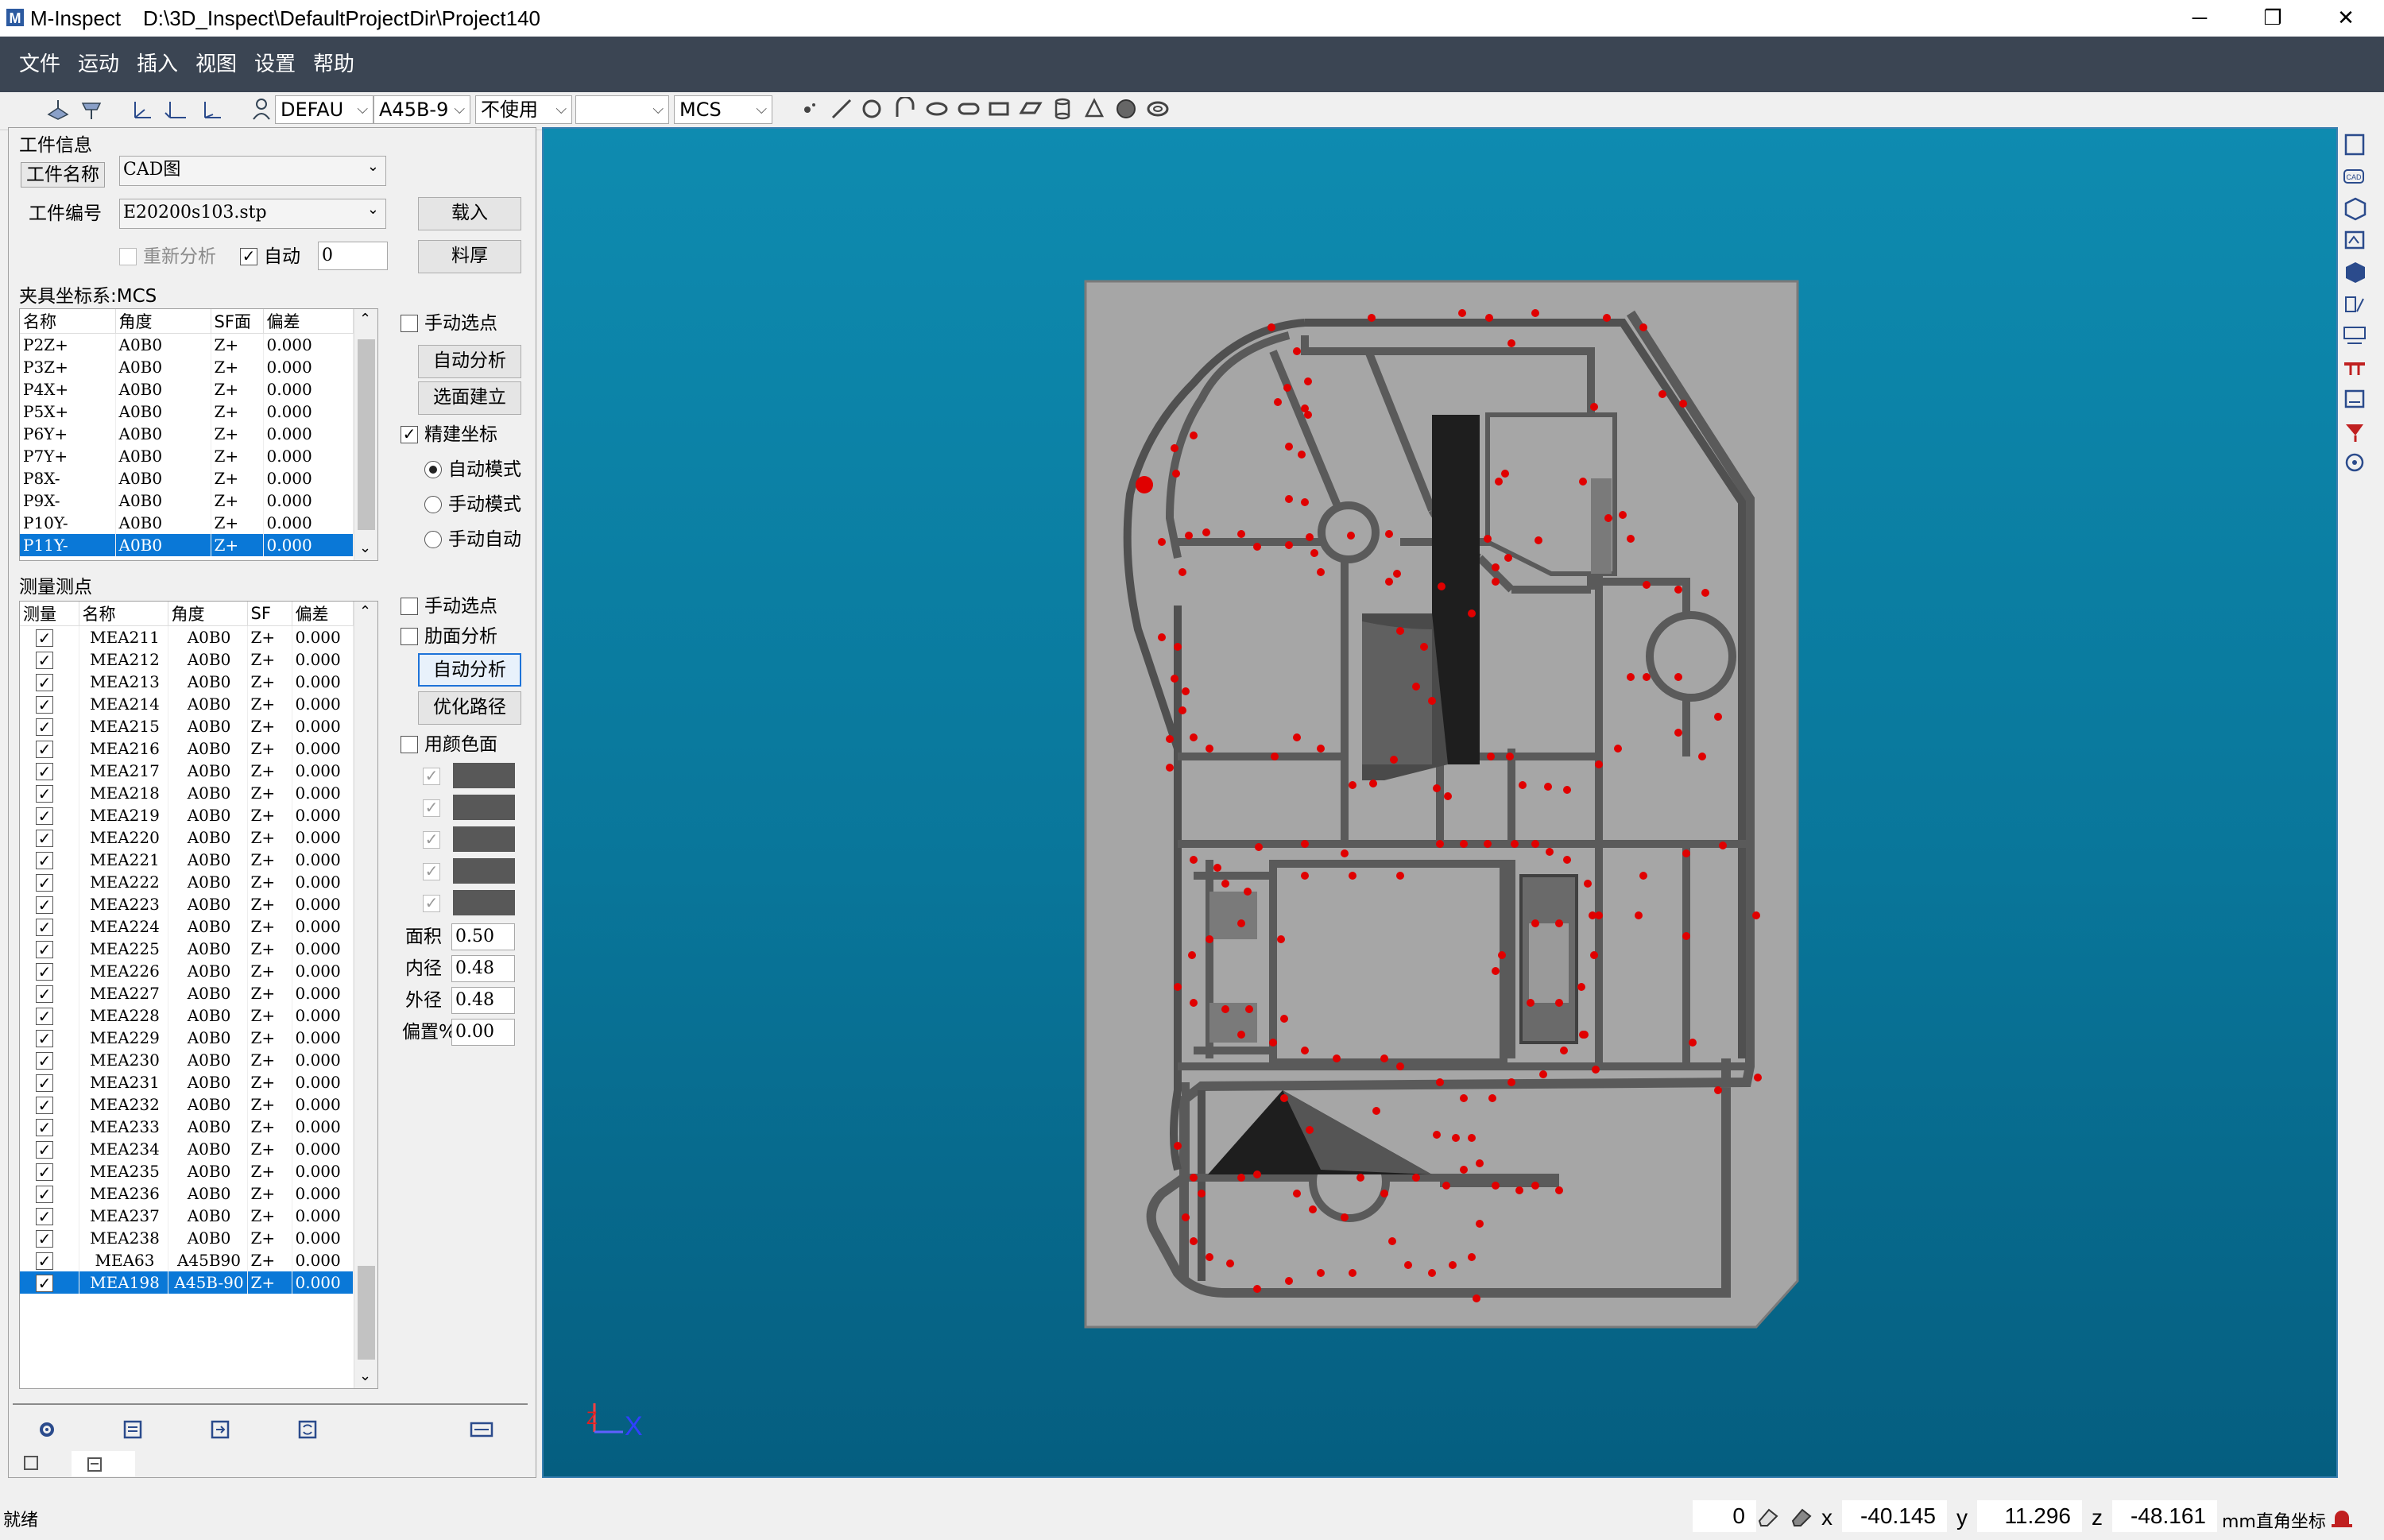 Image resolution: width=2384 pixels, height=1540 pixels. What do you see at coordinates (2355, 240) in the screenshot?
I see `view-front-icon` at bounding box center [2355, 240].